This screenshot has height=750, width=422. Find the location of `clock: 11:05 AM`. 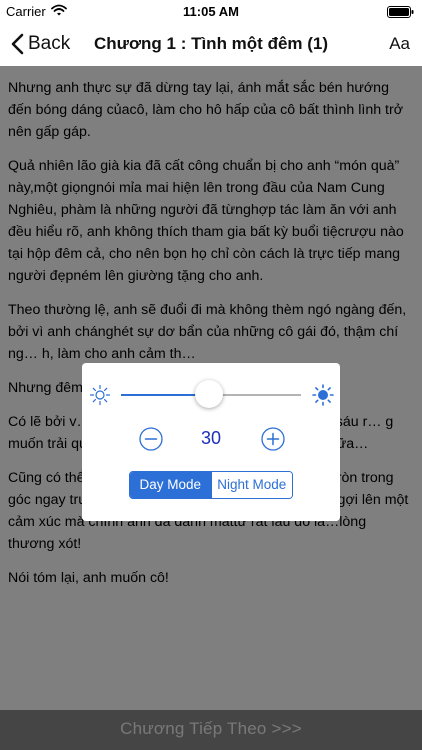

clock: 11:05 AM is located at coordinates (211, 11).